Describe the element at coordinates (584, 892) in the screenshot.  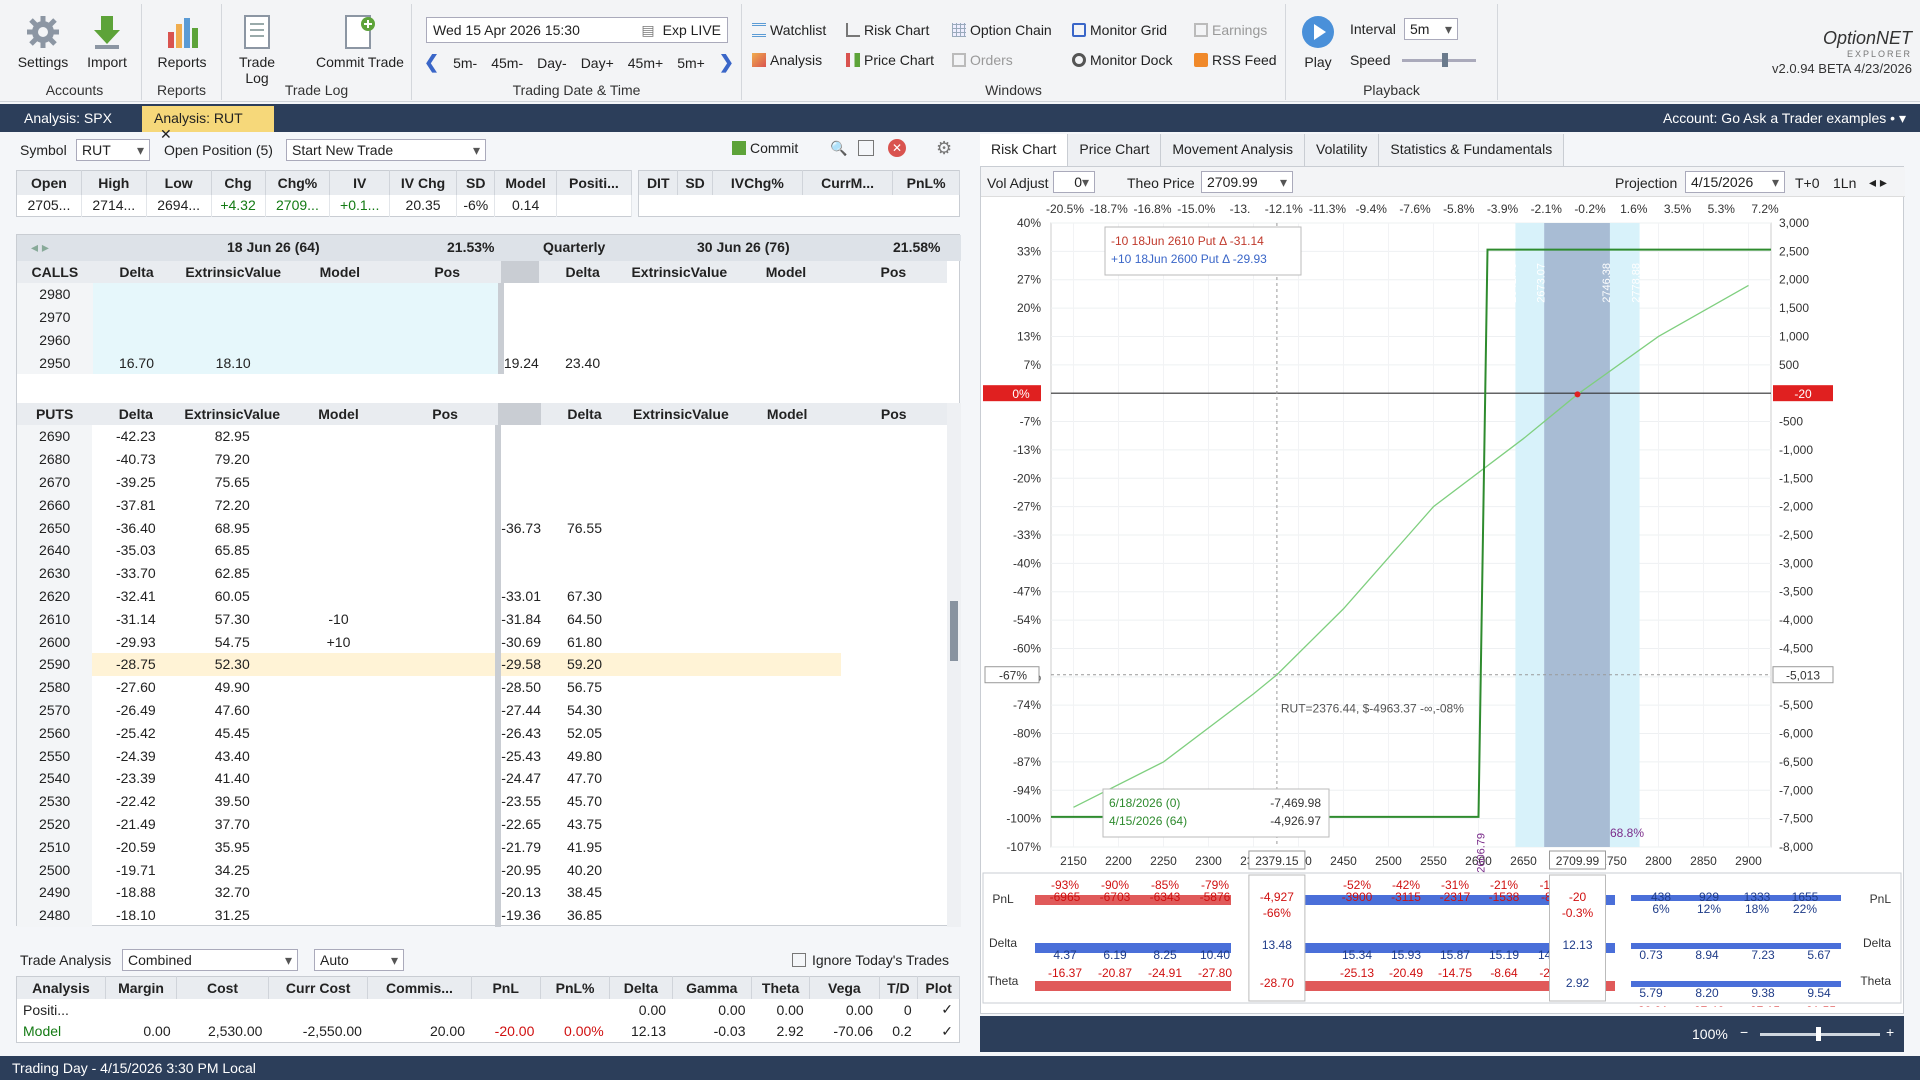
I see `chain-cell: 38.45` at that location.